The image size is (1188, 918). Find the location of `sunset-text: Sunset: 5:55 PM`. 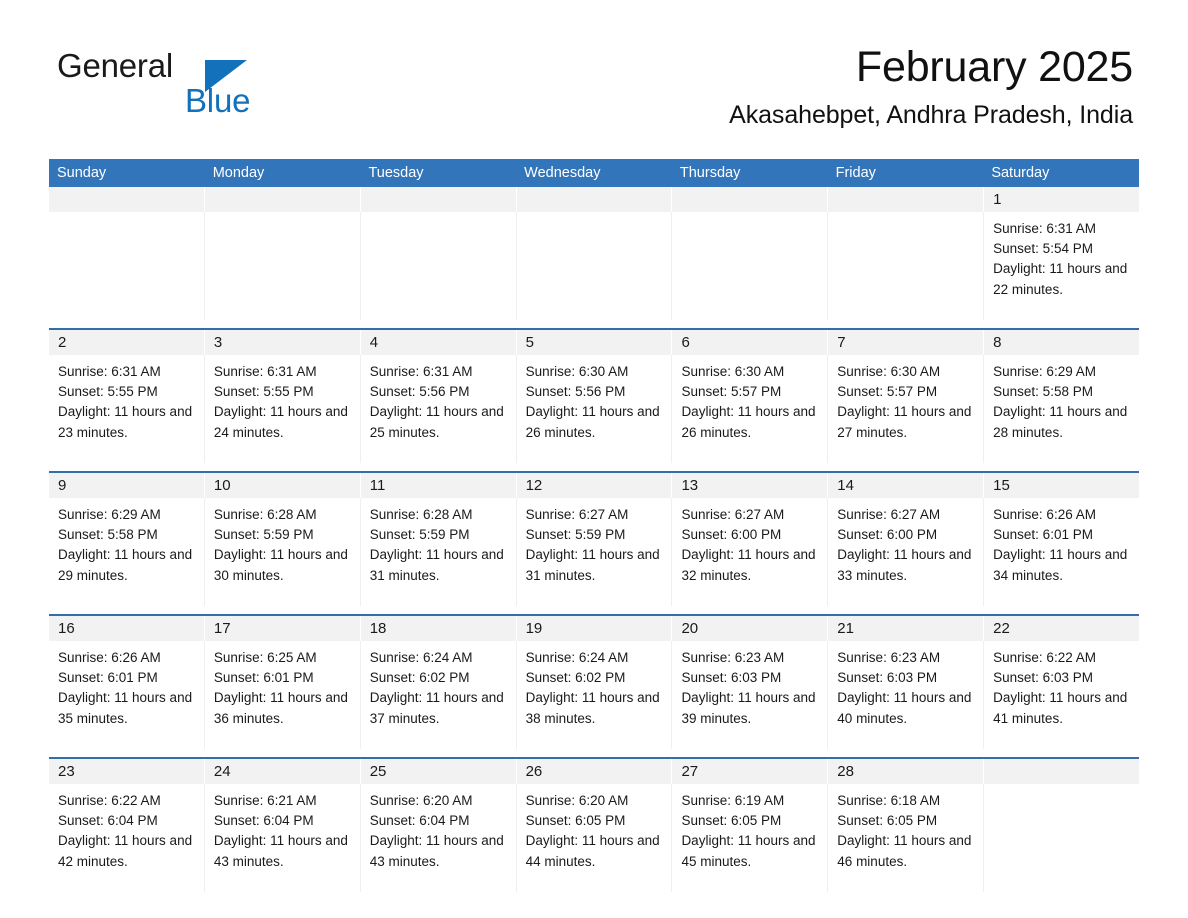

sunset-text: Sunset: 5:55 PM is located at coordinates (108, 392).